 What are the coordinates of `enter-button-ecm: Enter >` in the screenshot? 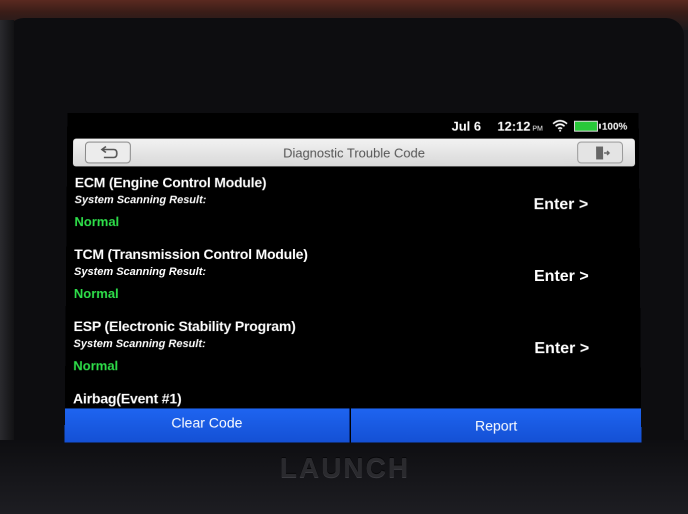 It's located at (561, 205).